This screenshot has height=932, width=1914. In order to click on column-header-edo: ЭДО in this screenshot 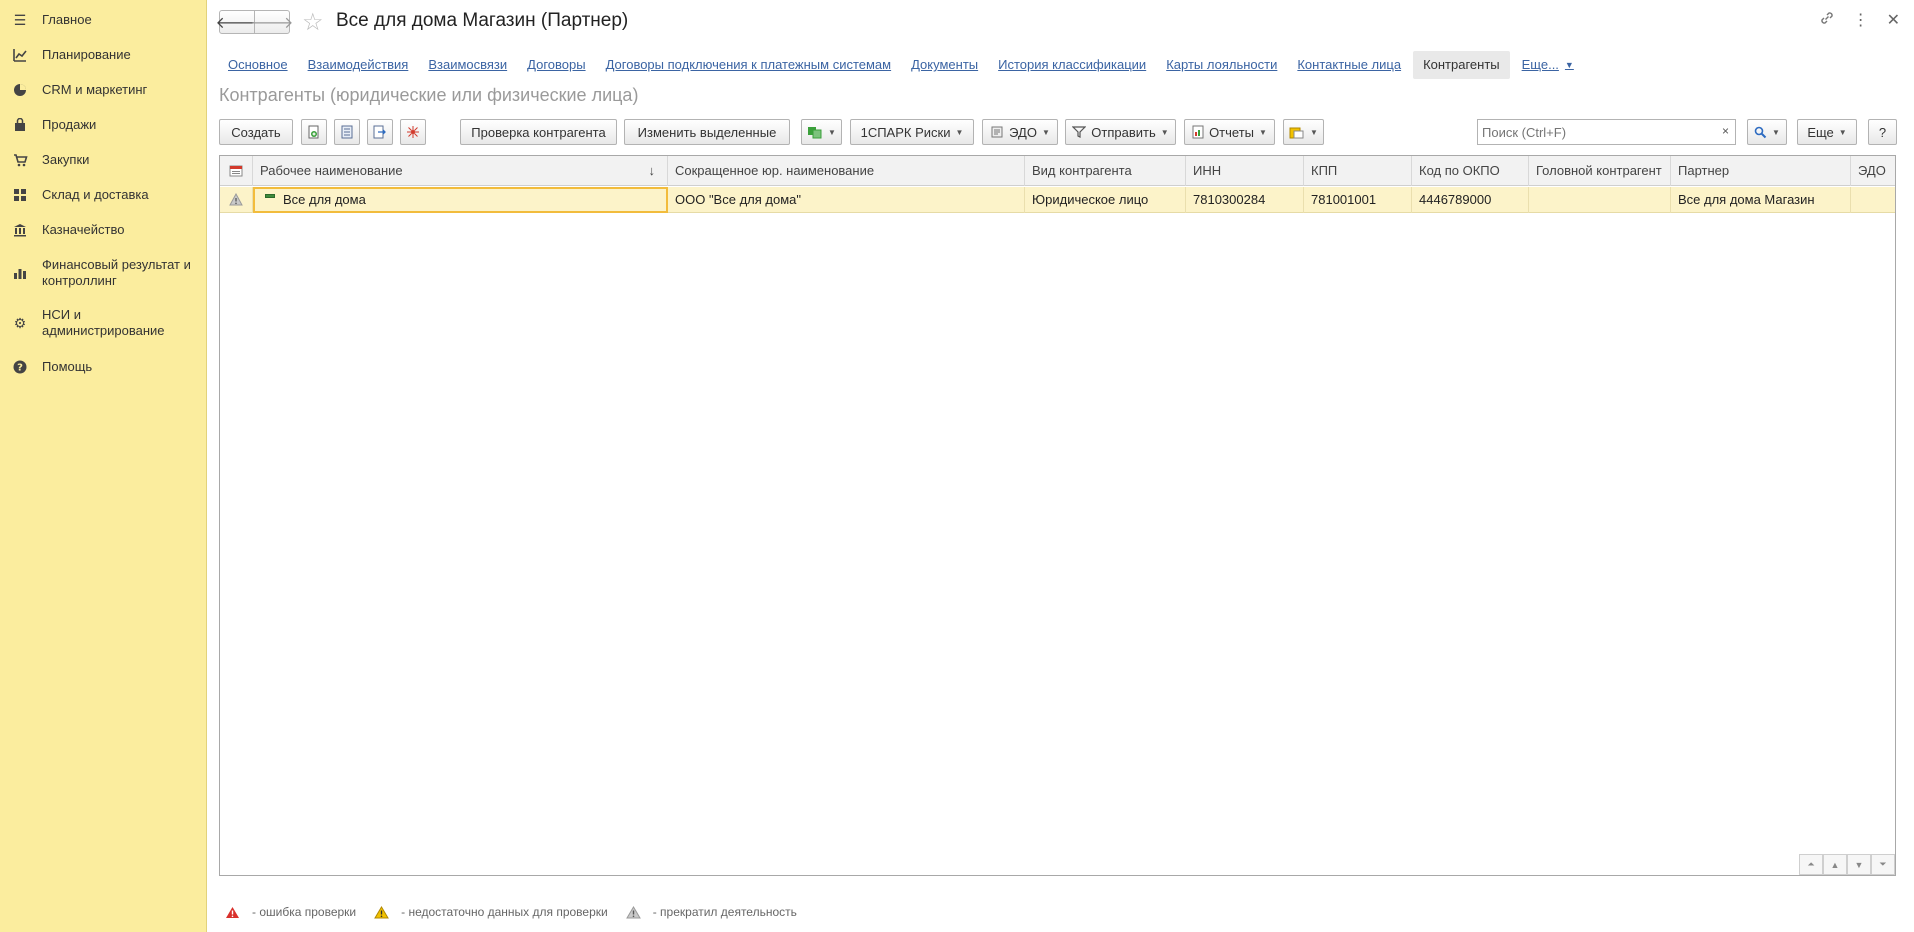, I will do `click(1874, 171)`.